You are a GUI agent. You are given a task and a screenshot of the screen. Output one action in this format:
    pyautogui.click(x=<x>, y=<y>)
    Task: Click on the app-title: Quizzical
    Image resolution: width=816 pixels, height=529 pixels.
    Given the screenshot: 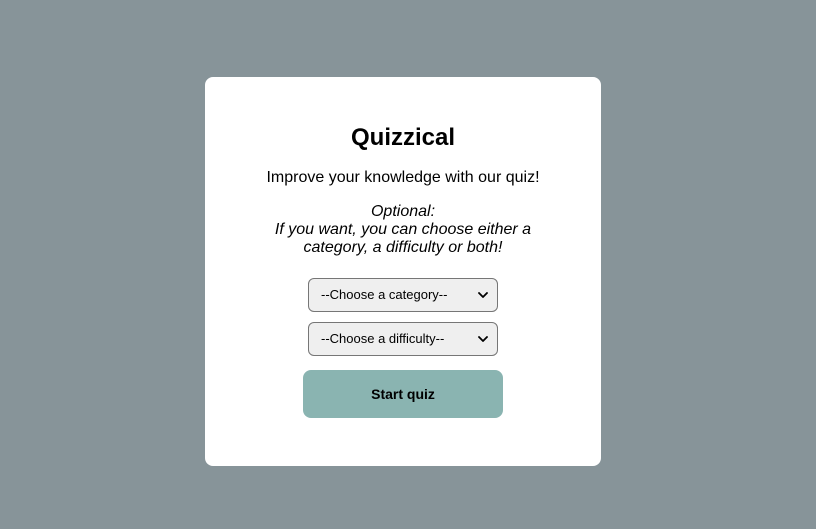 What is the action you would take?
    pyautogui.click(x=403, y=137)
    